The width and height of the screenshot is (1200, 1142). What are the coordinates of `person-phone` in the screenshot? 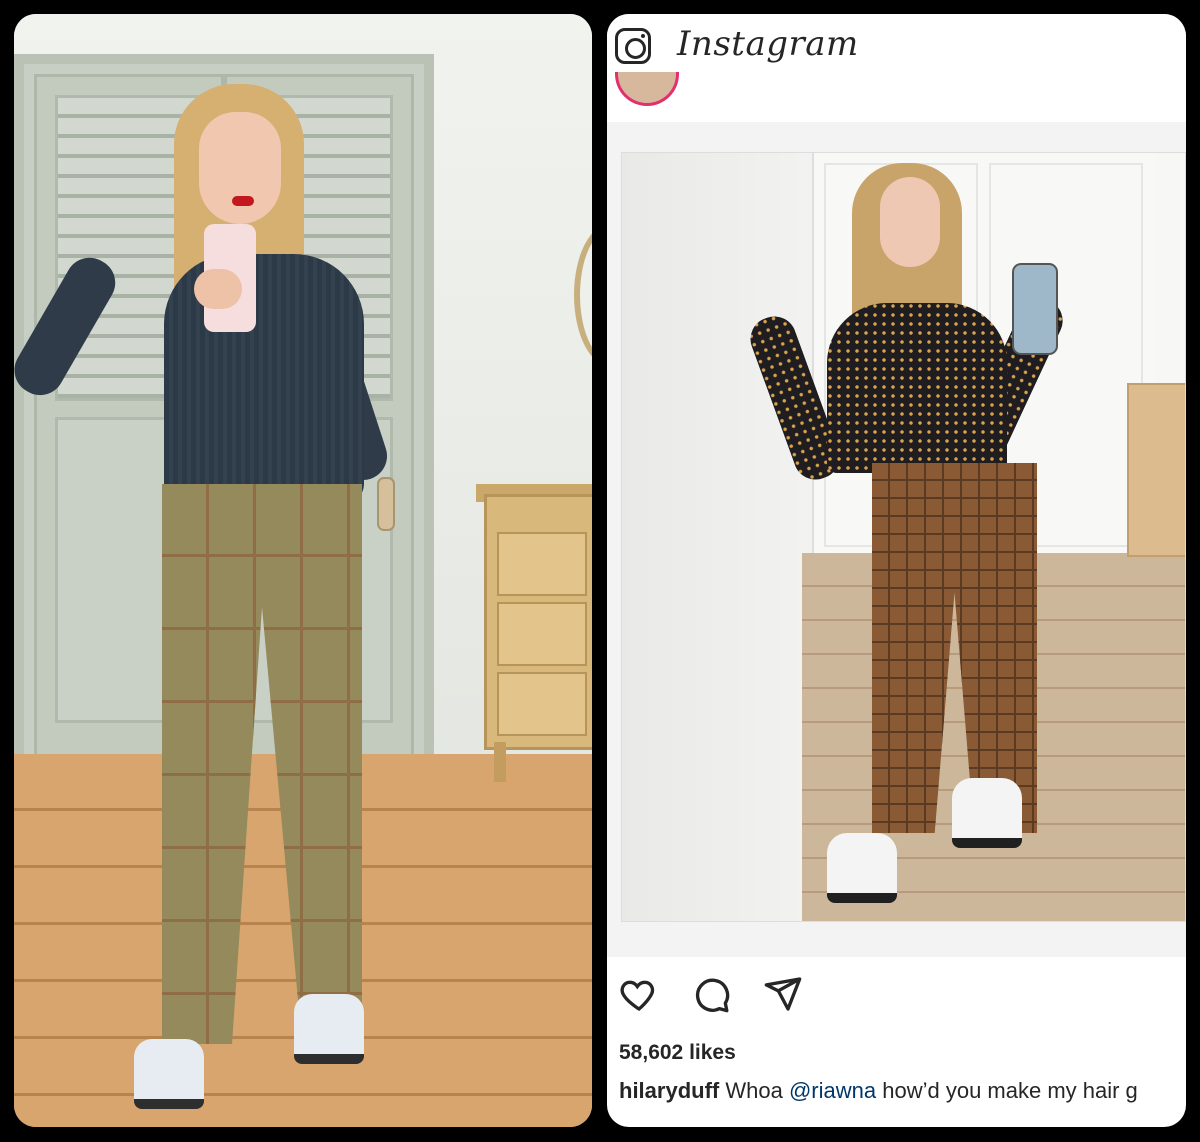 It's located at (1035, 309).